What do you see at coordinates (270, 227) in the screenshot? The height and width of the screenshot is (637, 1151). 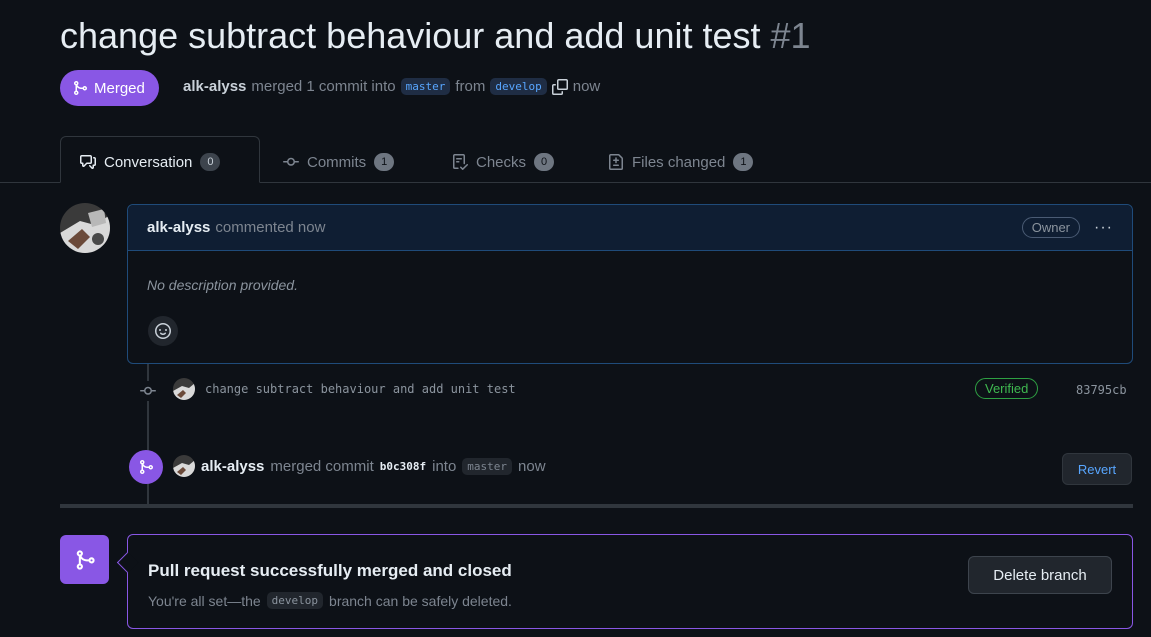 I see `comment-action-text: commented now` at bounding box center [270, 227].